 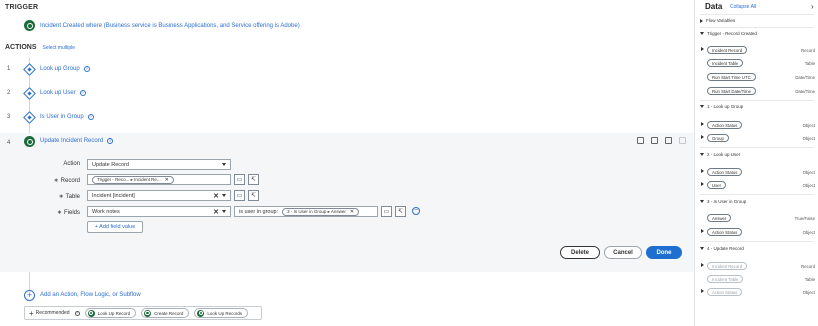 I want to click on data-pill-run-start-datetime: Run Start Date/Time, so click(x=732, y=91).